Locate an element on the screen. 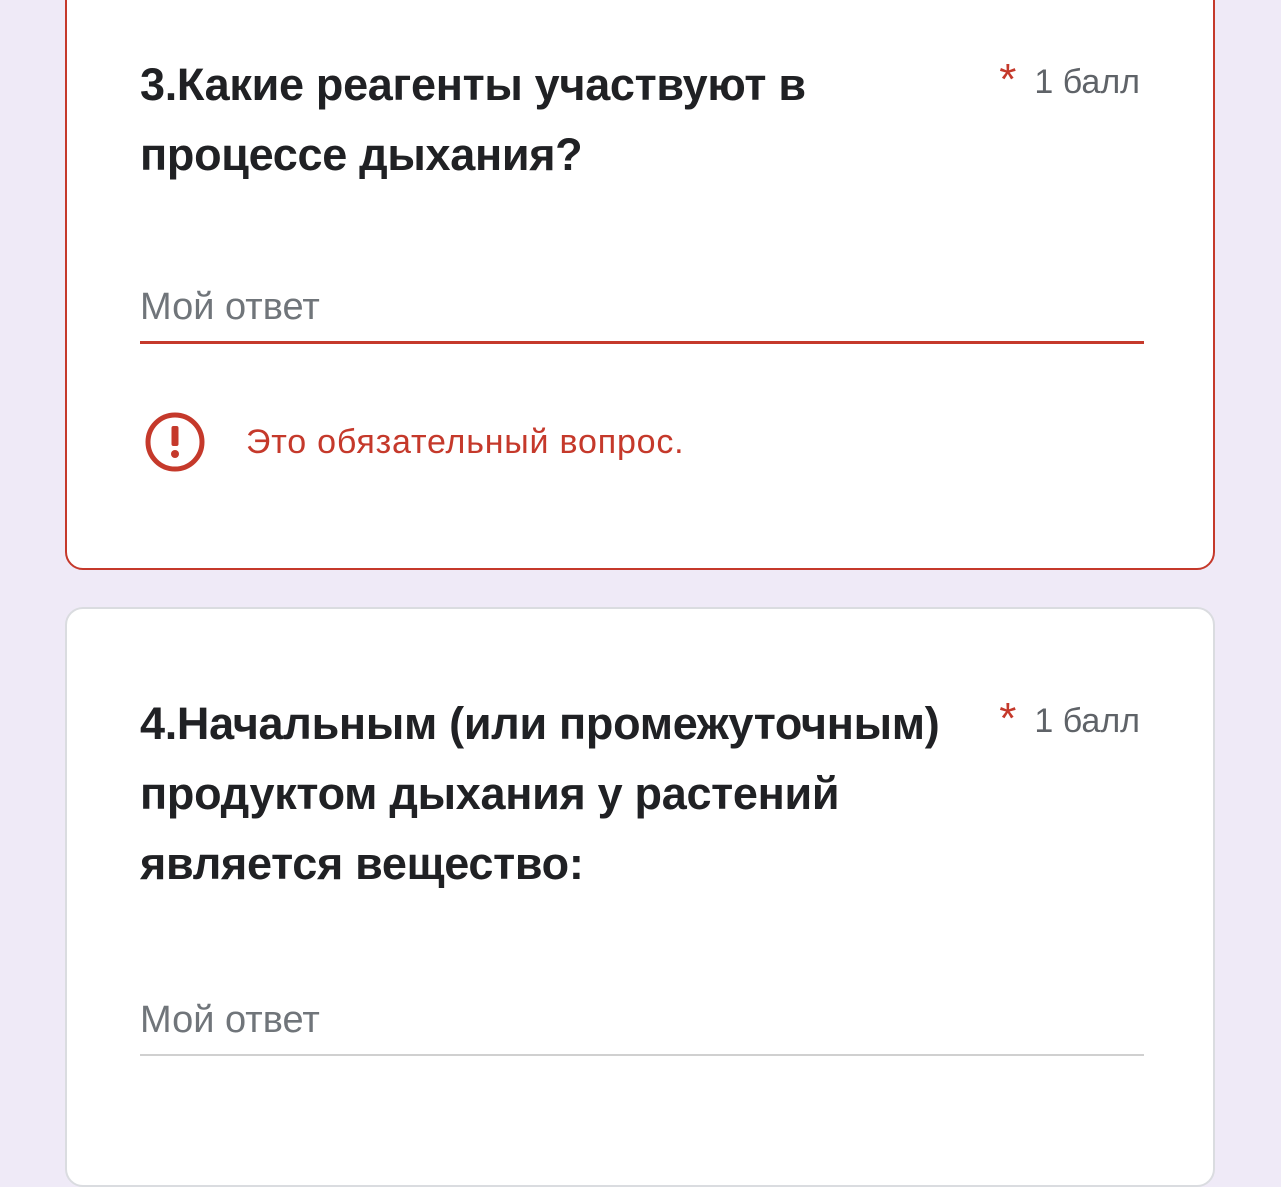 The width and height of the screenshot is (1281, 1187). validation-error: Это обязательный вопрос. is located at coordinates (414, 442).